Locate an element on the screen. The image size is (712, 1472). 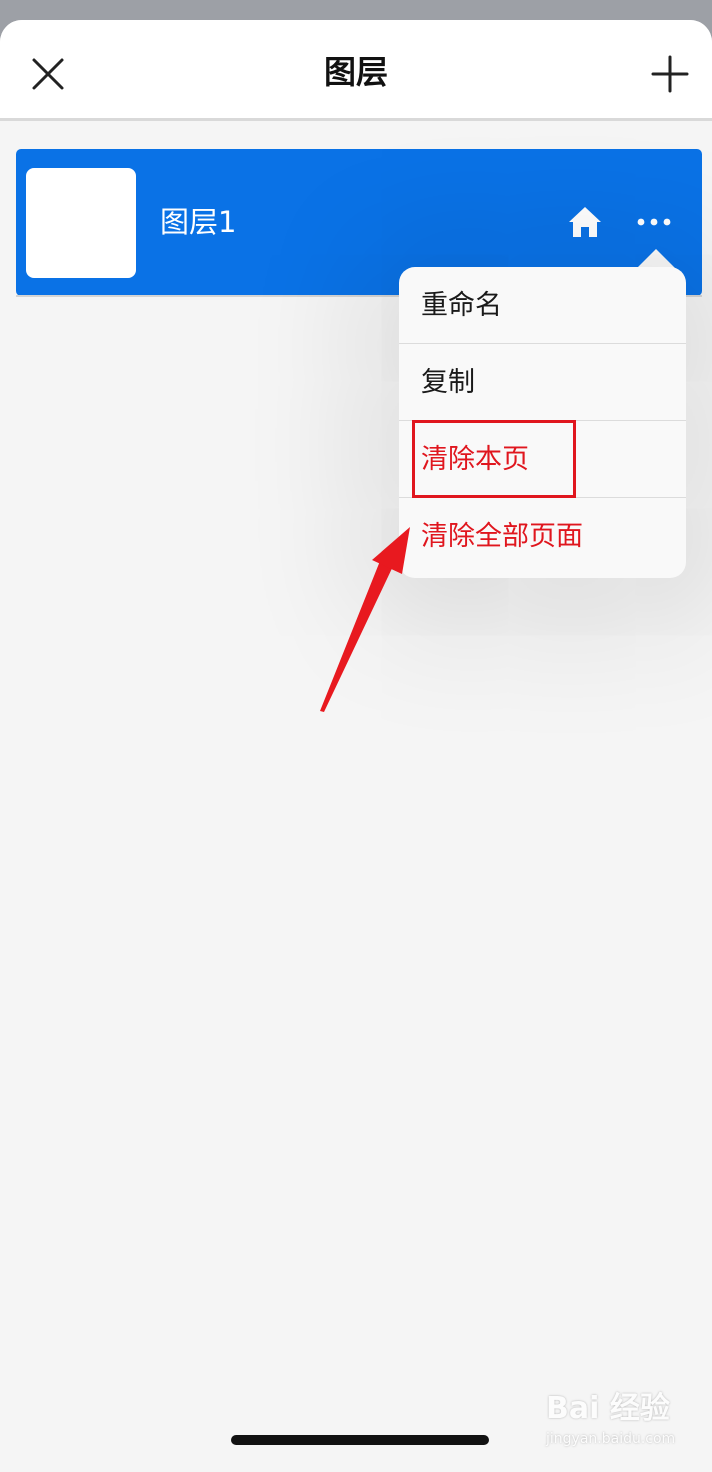
menu-item-copy: 复制 is located at coordinates (542, 382).